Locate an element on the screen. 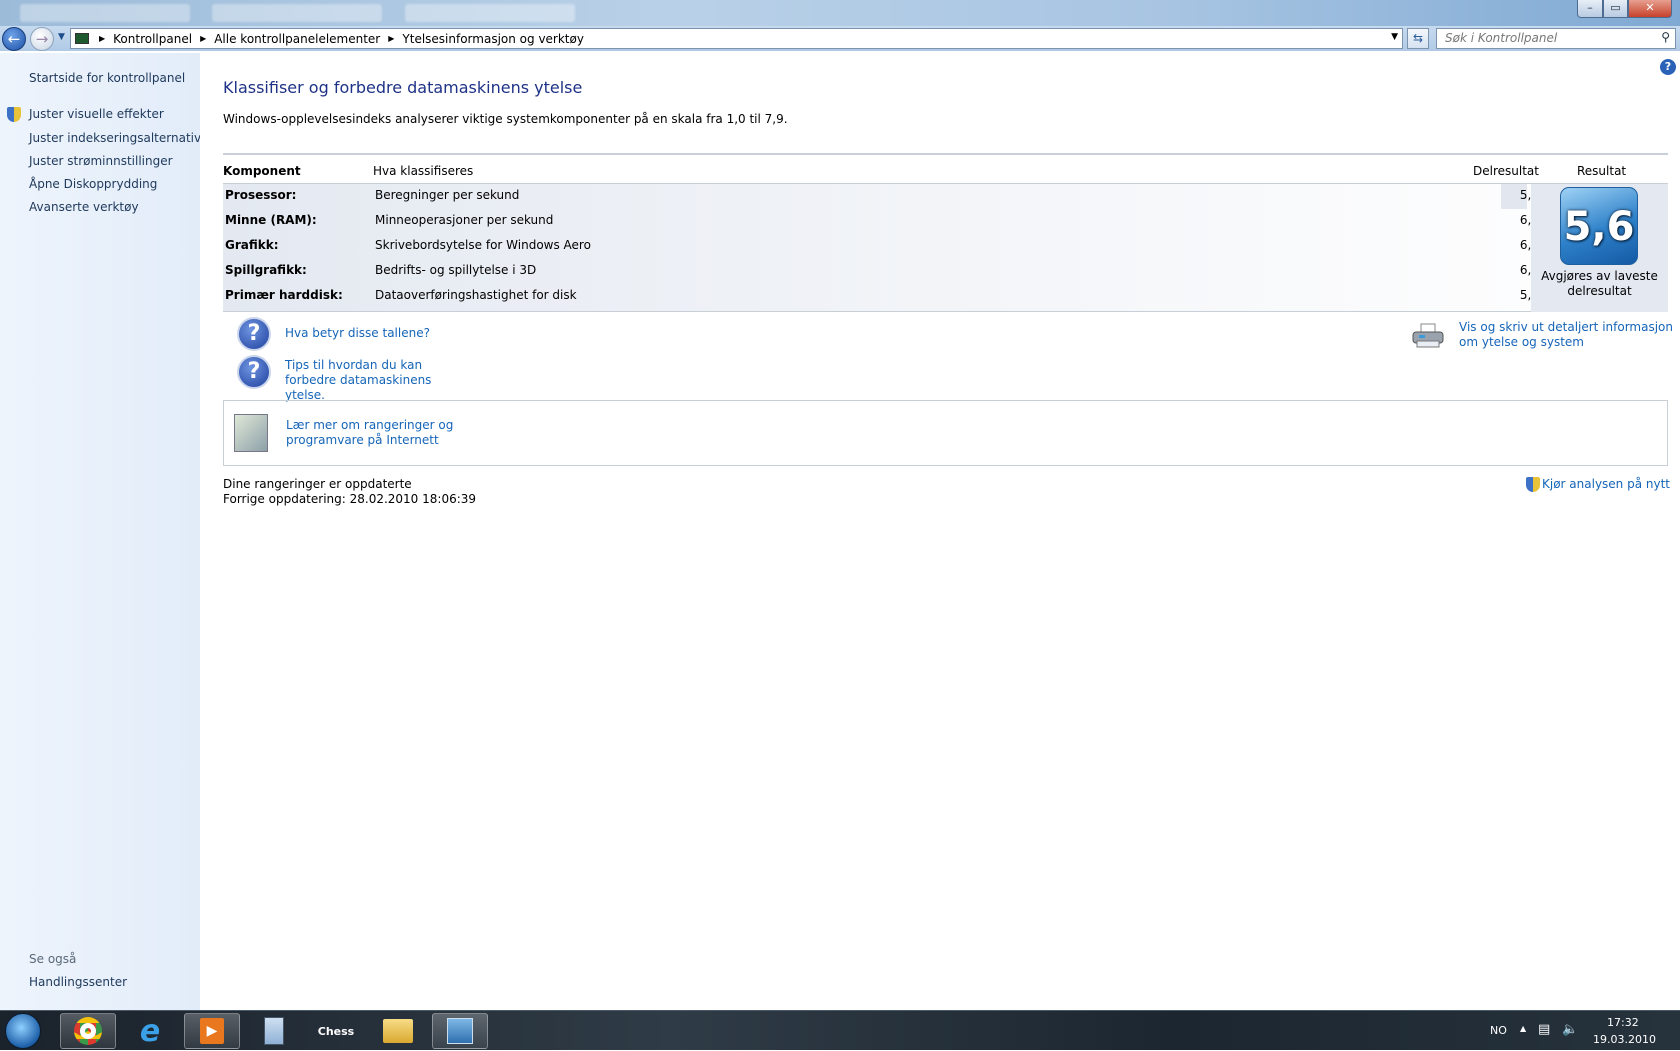 The image size is (1680, 1051). help-icon: ? is located at coordinates (1668, 67).